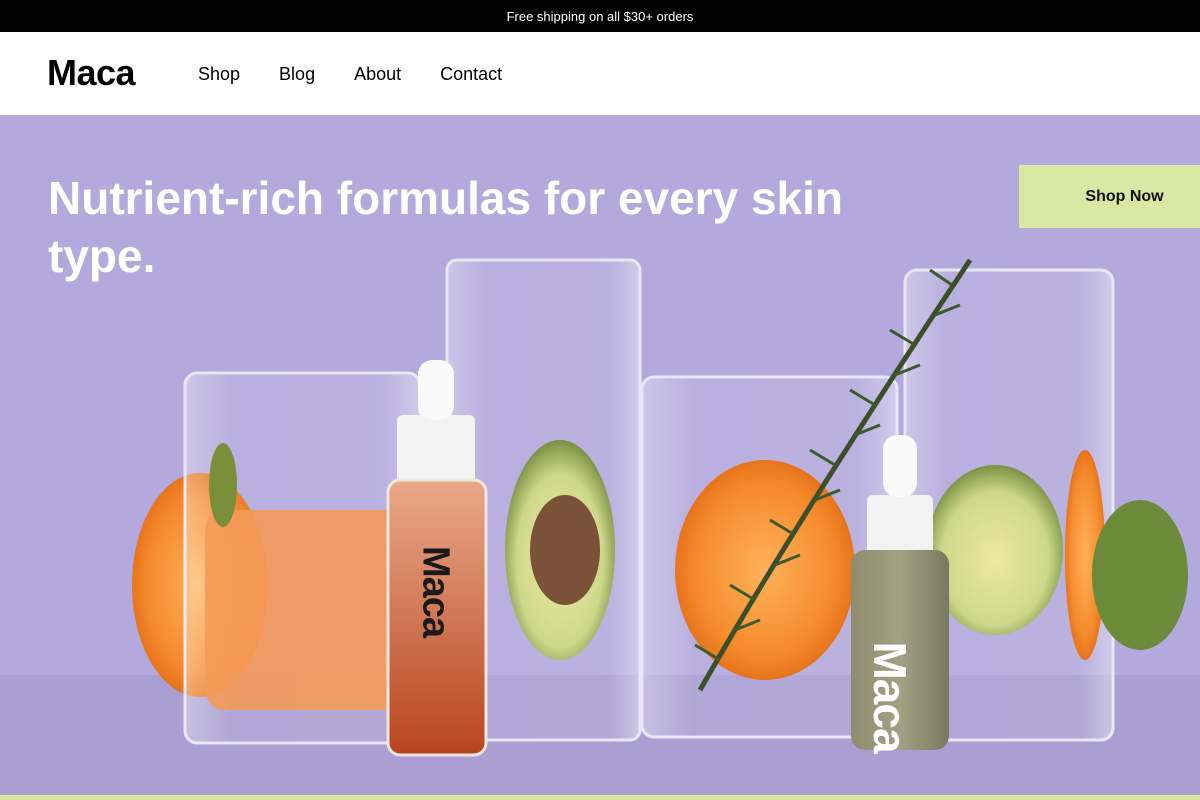  What do you see at coordinates (600, 73) in the screenshot?
I see `site-header: Maca Shop Blog About Contact` at bounding box center [600, 73].